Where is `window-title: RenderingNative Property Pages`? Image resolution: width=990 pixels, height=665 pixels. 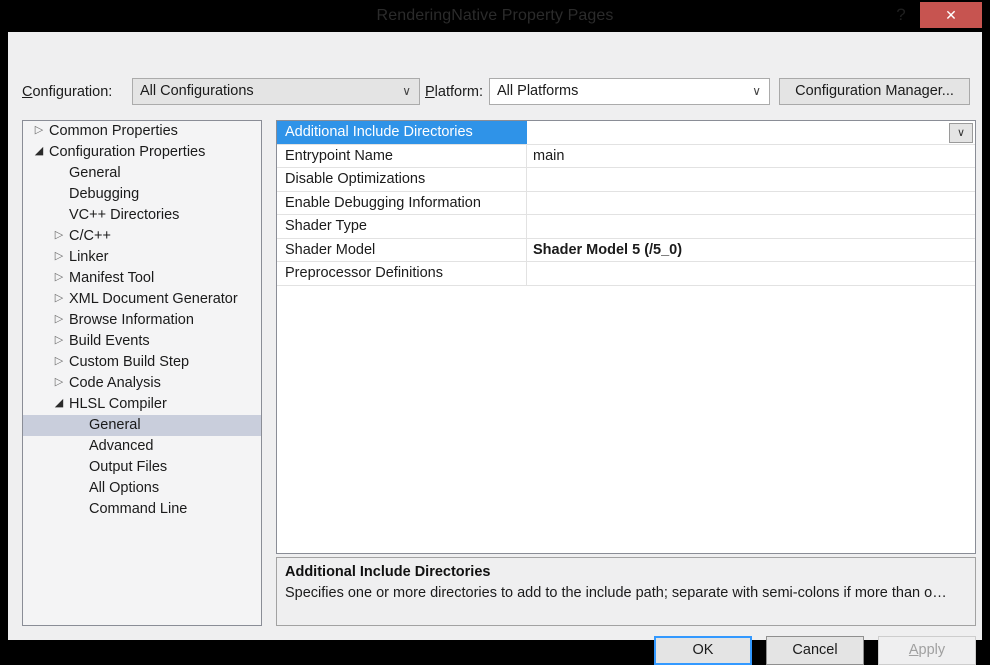 window-title: RenderingNative Property Pages is located at coordinates (495, 15).